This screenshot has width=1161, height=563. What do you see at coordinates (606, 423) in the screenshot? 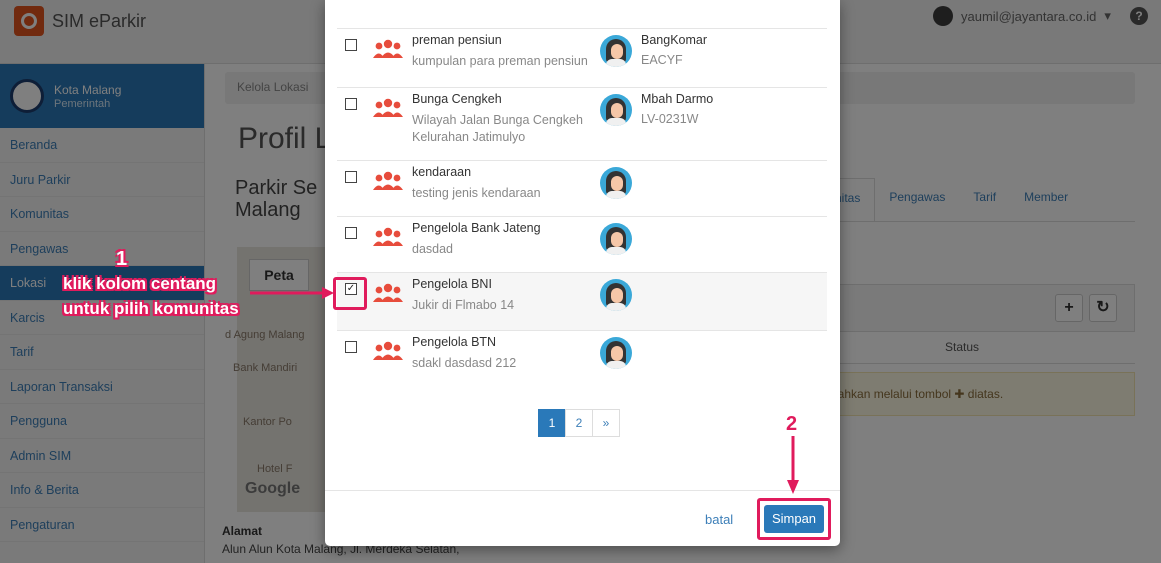
I see `next-page-button: »` at bounding box center [606, 423].